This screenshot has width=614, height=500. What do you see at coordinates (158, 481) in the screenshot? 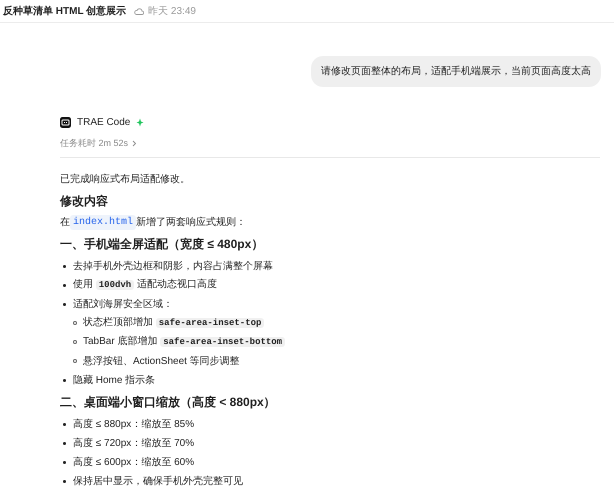
I see `list-item-text: 保持居中显示，确保手机外壳完整可见` at bounding box center [158, 481].